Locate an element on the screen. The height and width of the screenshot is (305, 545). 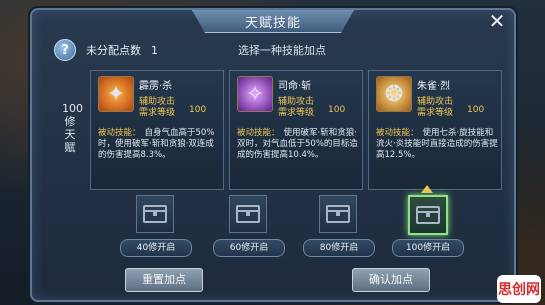
instruction-hint: 选择一种技能加点 is located at coordinates (282, 50).